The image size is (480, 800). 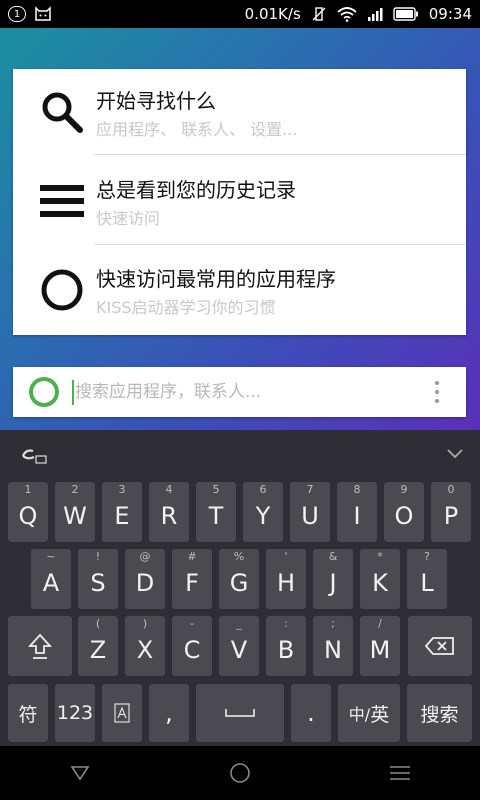 I want to click on key-label: D, so click(x=145, y=583).